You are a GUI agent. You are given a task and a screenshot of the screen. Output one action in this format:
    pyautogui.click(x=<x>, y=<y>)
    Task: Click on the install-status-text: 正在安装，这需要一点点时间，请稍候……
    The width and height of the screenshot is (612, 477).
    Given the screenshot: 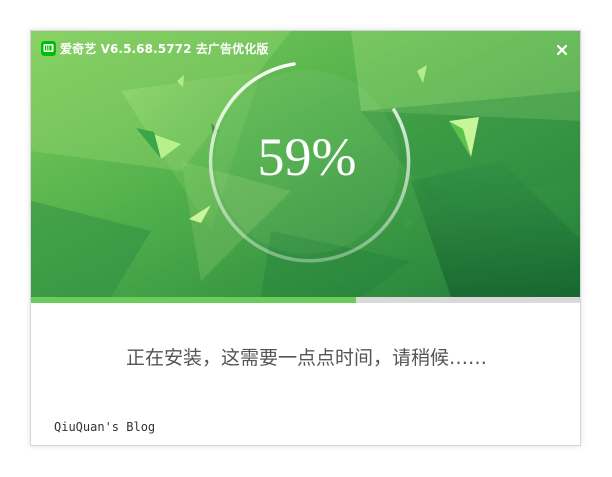 What is the action you would take?
    pyautogui.click(x=306, y=358)
    